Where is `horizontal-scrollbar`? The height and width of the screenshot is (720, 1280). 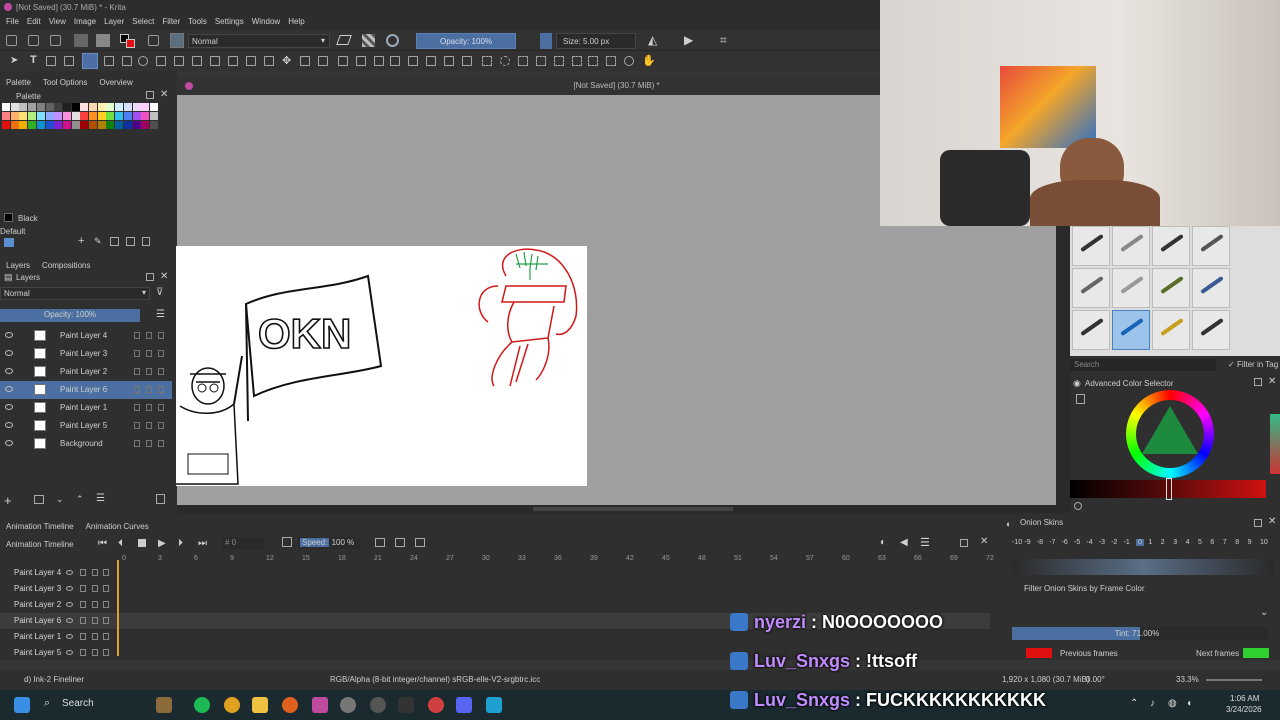 horizontal-scrollbar is located at coordinates (616, 509).